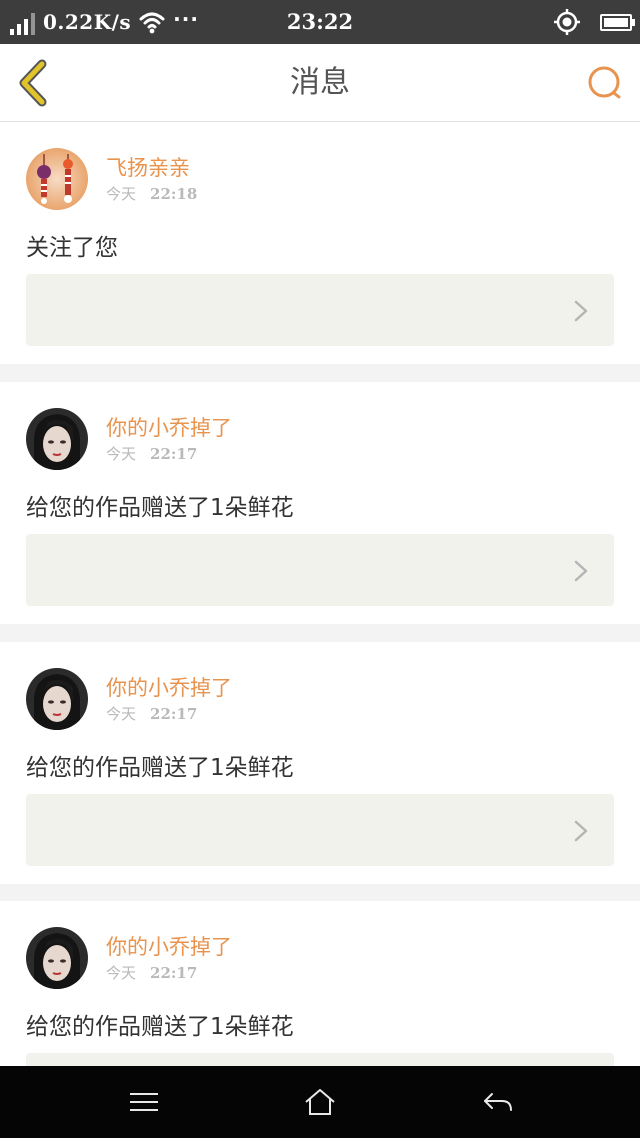 The width and height of the screenshot is (640, 1138). I want to click on home-icon, so click(320, 1102).